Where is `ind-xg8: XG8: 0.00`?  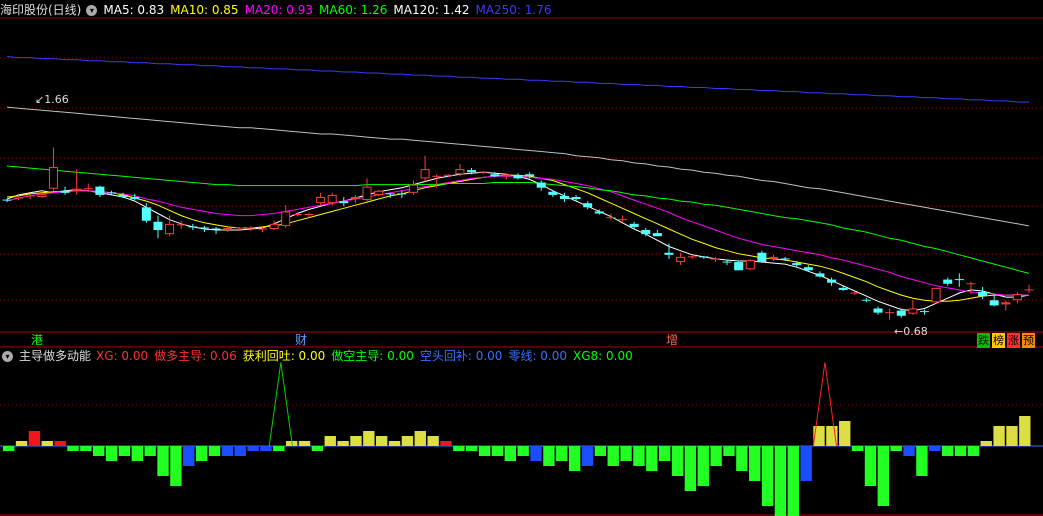
ind-xg8: XG8: 0.00 is located at coordinates (603, 356).